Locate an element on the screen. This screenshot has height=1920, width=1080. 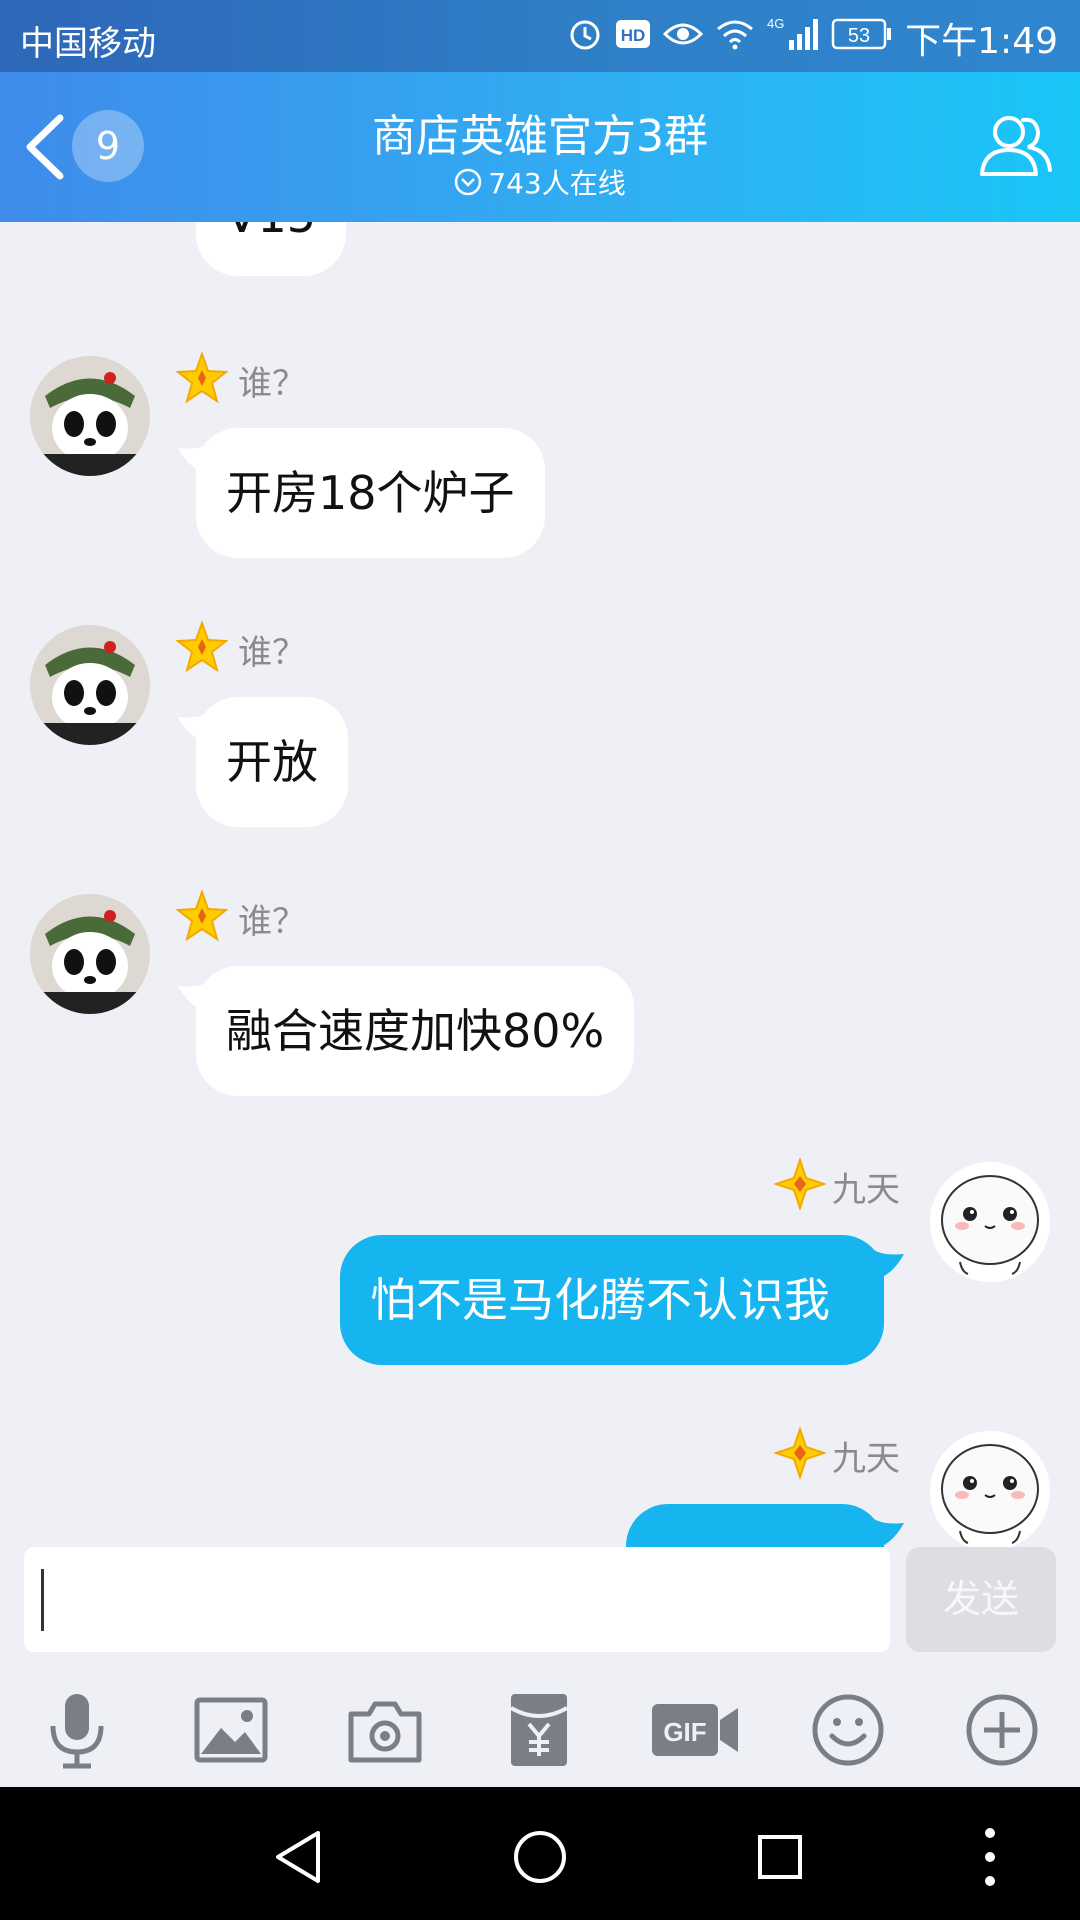
message-text: 开房18个炉子 is located at coordinates (370, 493).